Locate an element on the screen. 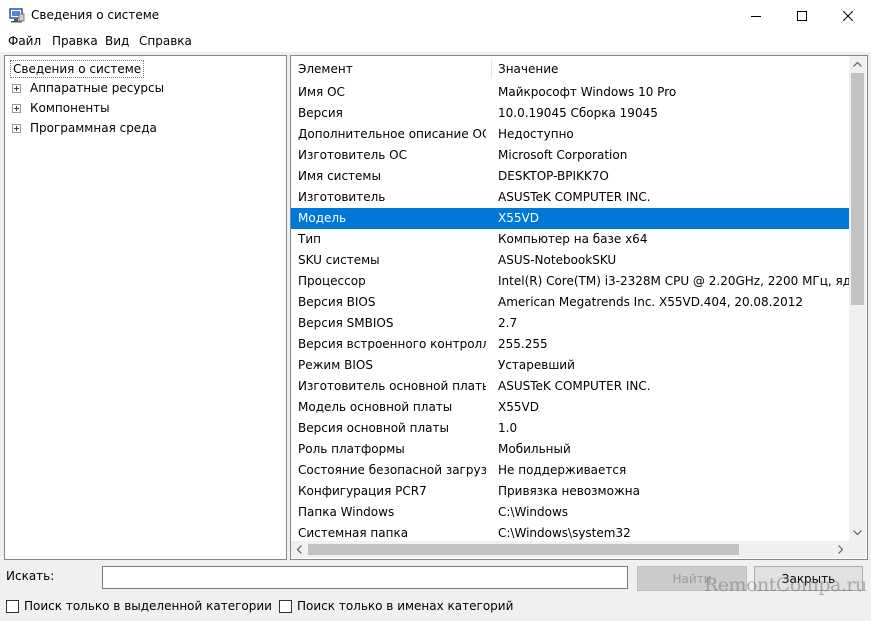  maximize-icon is located at coordinates (802, 15).